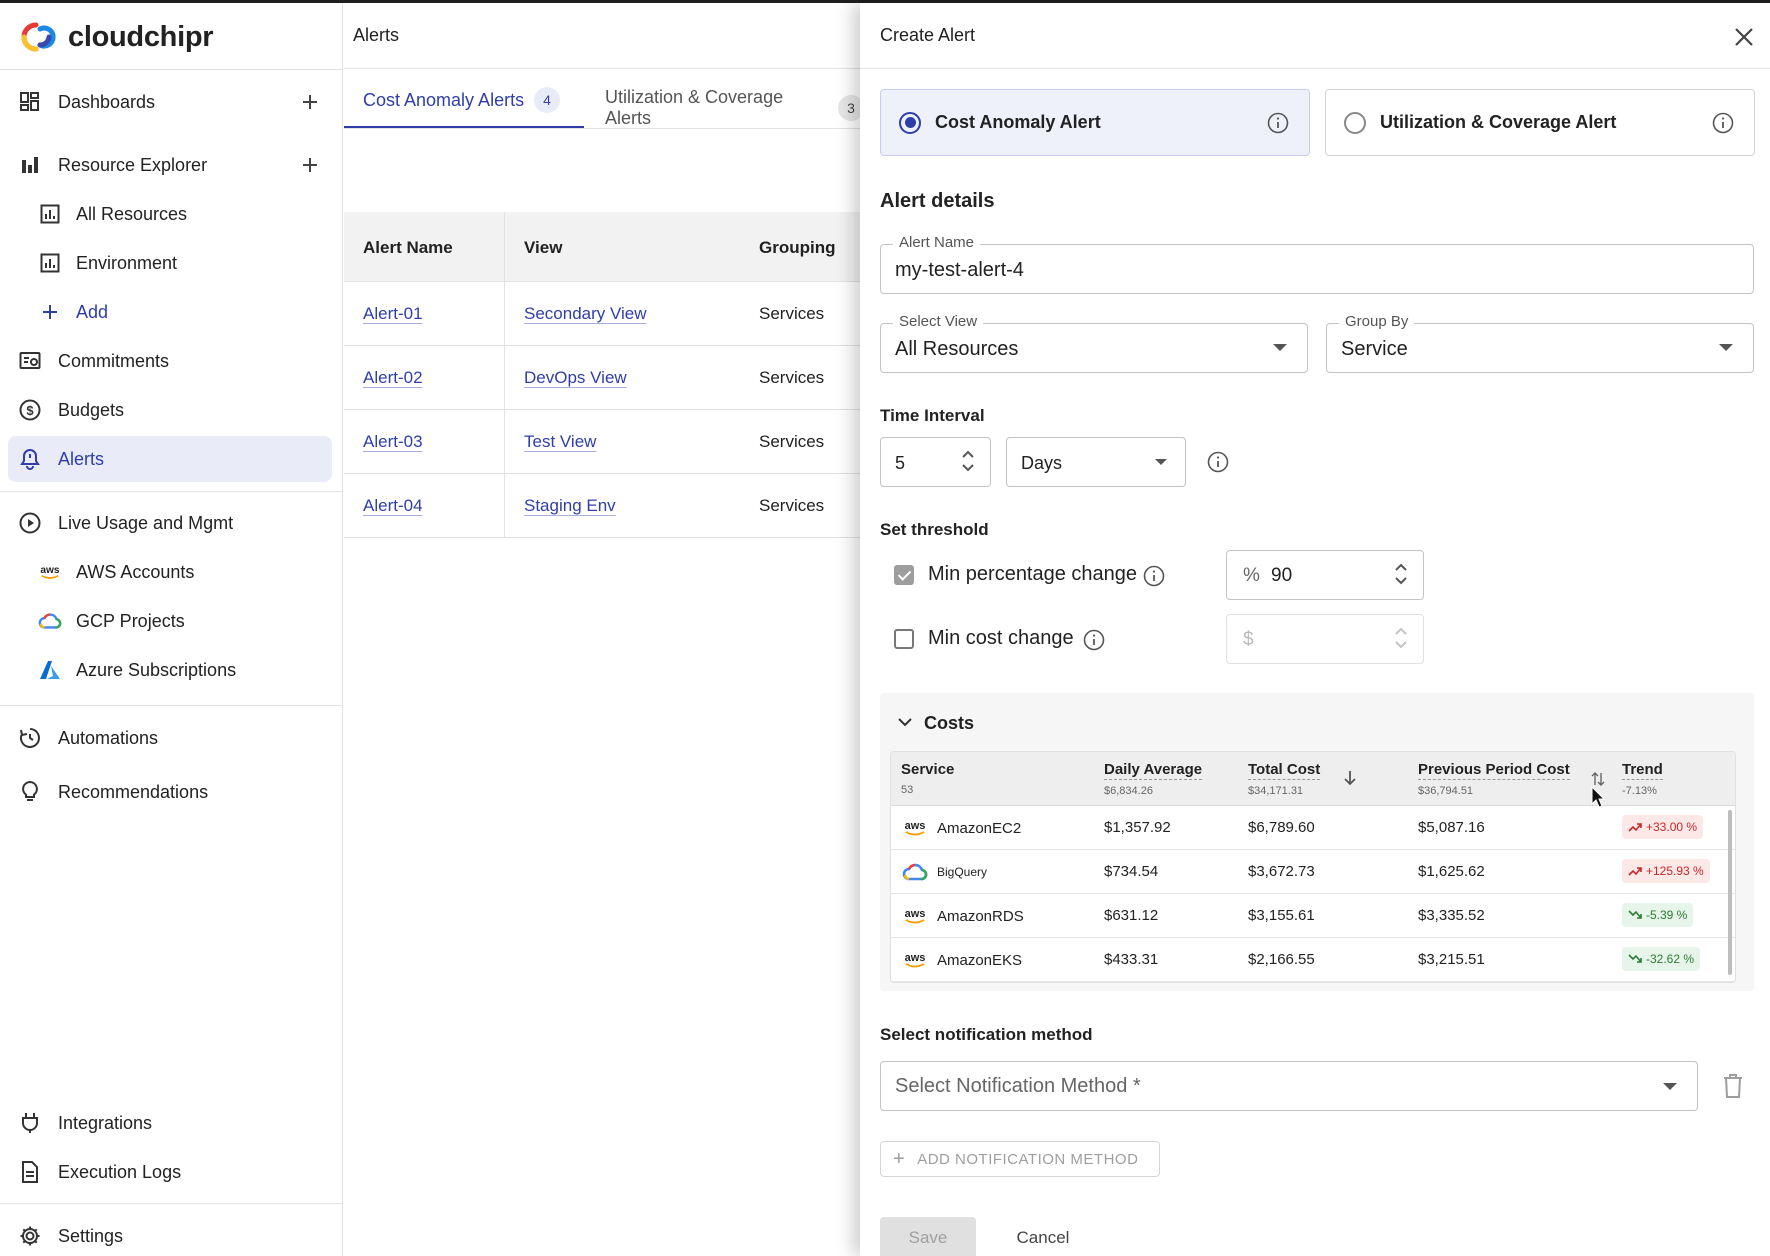  Describe the element at coordinates (604, 128) in the screenshot. I see `tabs-divider` at that location.